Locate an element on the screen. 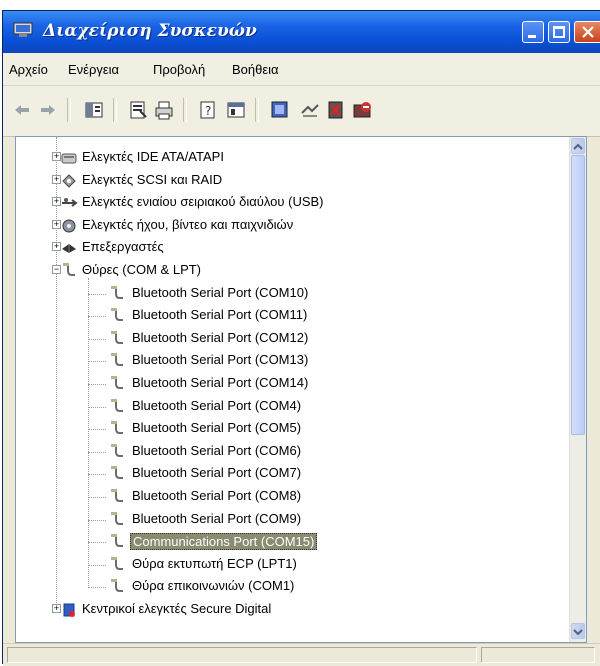 This screenshot has width=600, height=666. toolbar: ? is located at coordinates (301, 111).